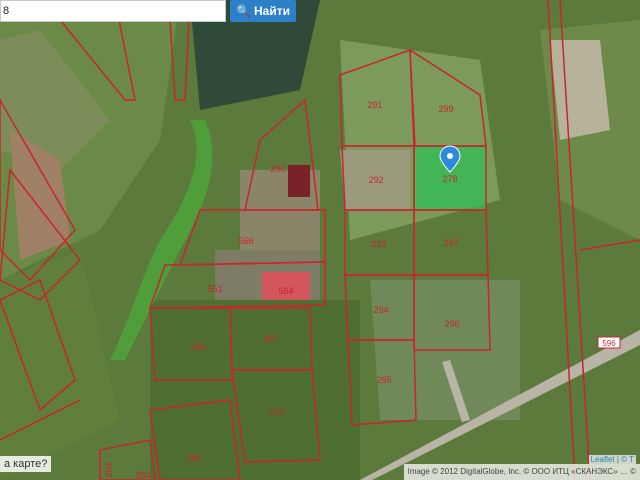 This screenshot has width=640, height=480. What do you see at coordinates (445, 109) in the screenshot?
I see `plot-label: 299` at bounding box center [445, 109].